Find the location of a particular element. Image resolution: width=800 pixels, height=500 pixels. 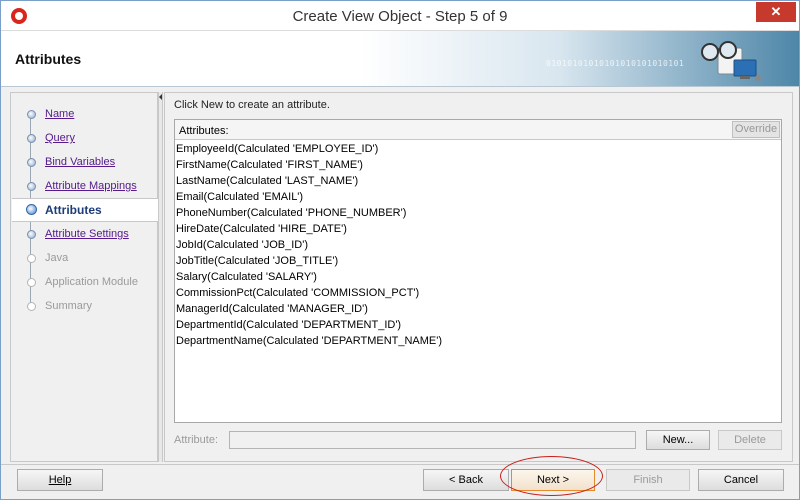

step-query: Query is located at coordinates (85, 138).